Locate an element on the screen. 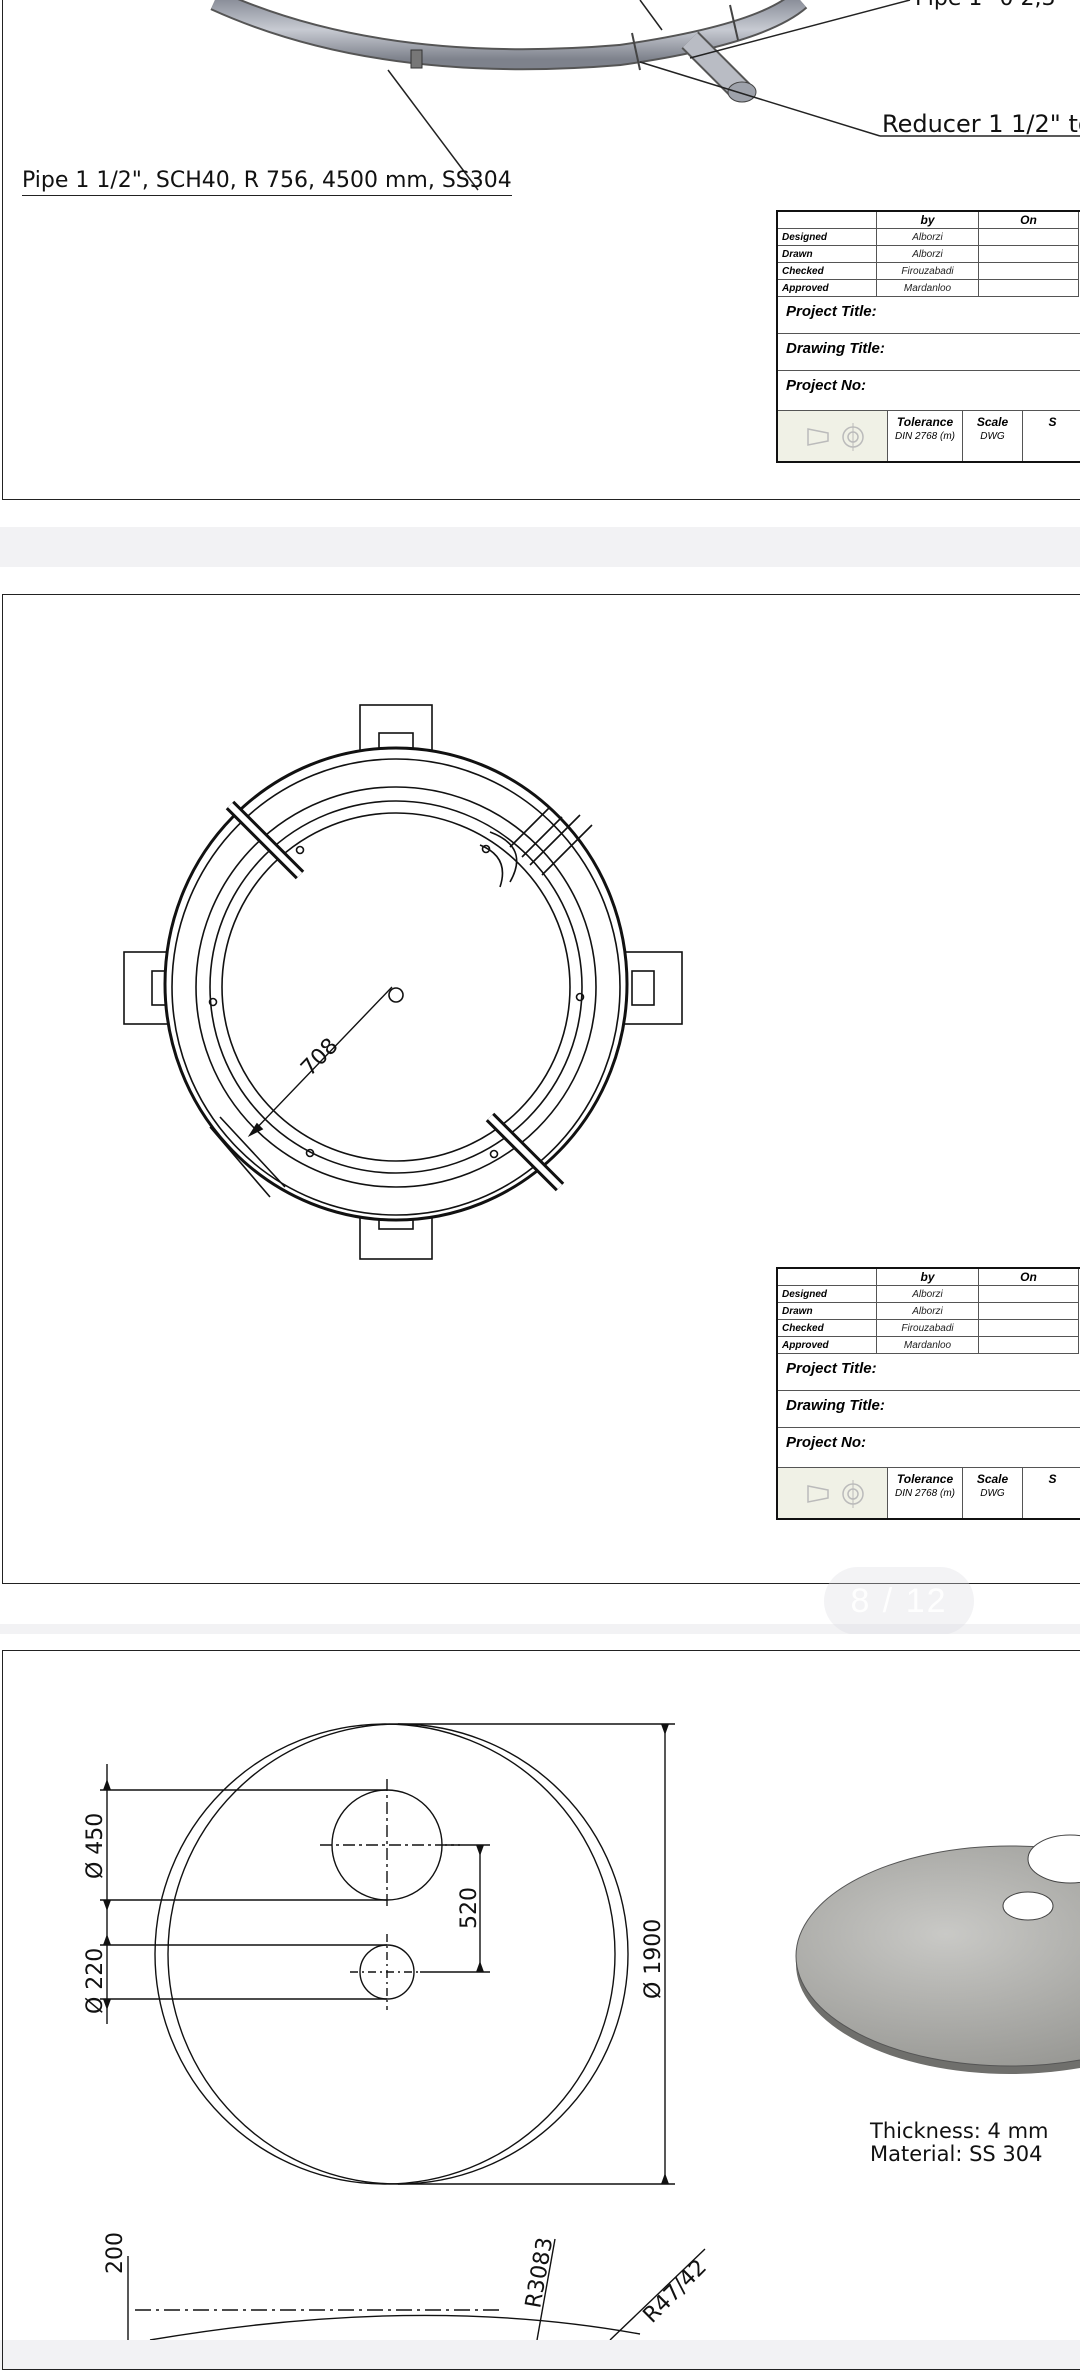 This screenshot has width=1080, height=2370. dim-200: 200 is located at coordinates (115, 2253).